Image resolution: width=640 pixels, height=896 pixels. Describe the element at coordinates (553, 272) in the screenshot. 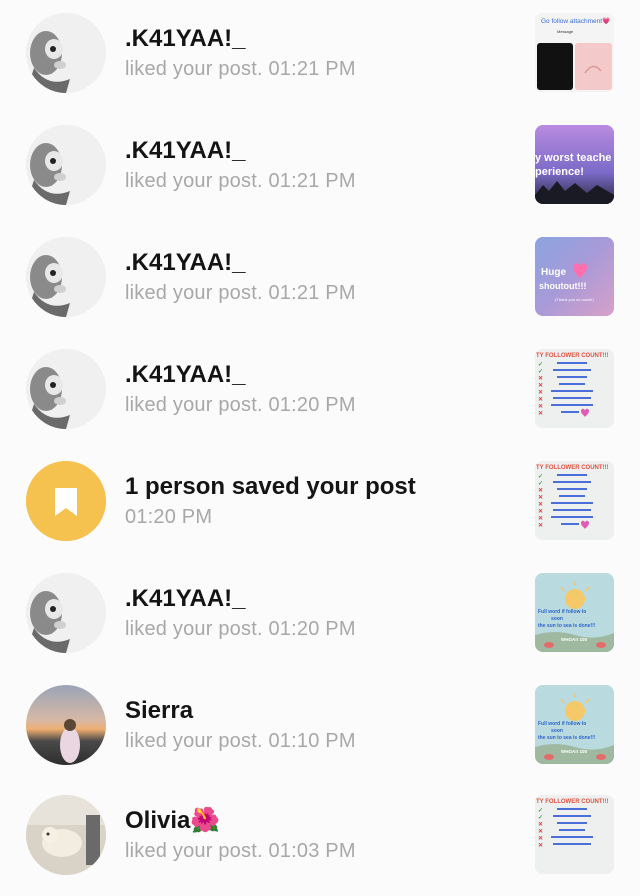

I see `thumb-caption: Huge` at that location.